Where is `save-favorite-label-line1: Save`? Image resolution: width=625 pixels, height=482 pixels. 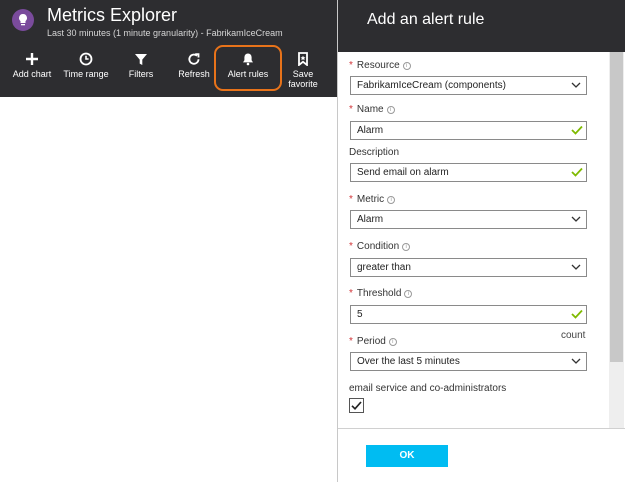
save-favorite-label-line1: Save is located at coordinates (303, 74).